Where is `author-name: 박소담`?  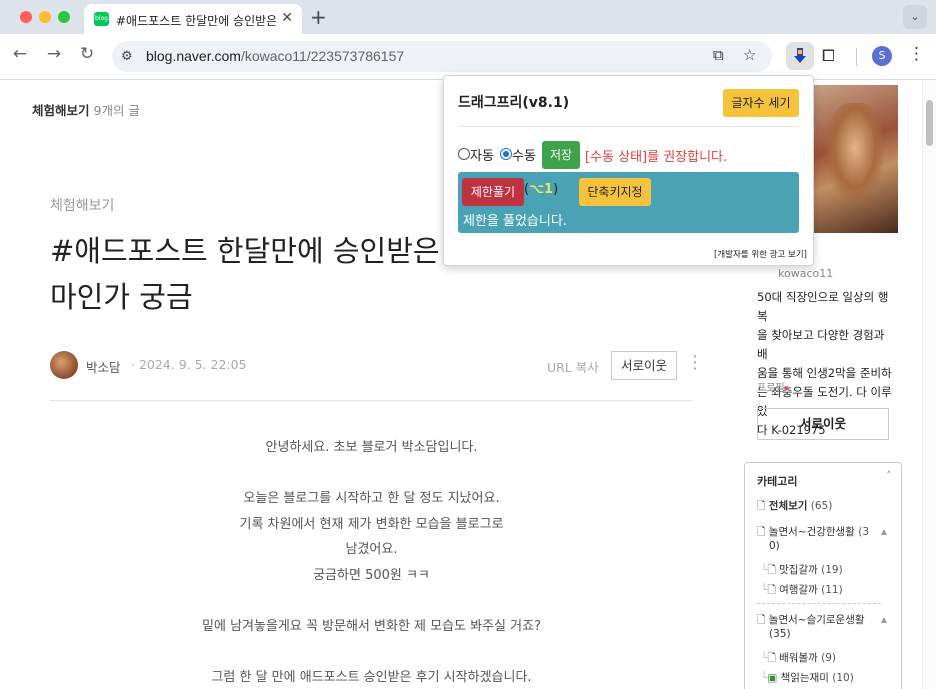
author-name: 박소담 is located at coordinates (103, 366).